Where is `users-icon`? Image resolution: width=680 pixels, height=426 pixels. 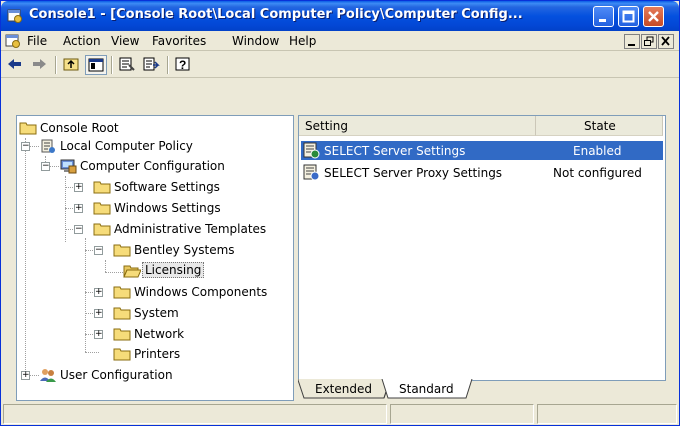 users-icon is located at coordinates (48, 375).